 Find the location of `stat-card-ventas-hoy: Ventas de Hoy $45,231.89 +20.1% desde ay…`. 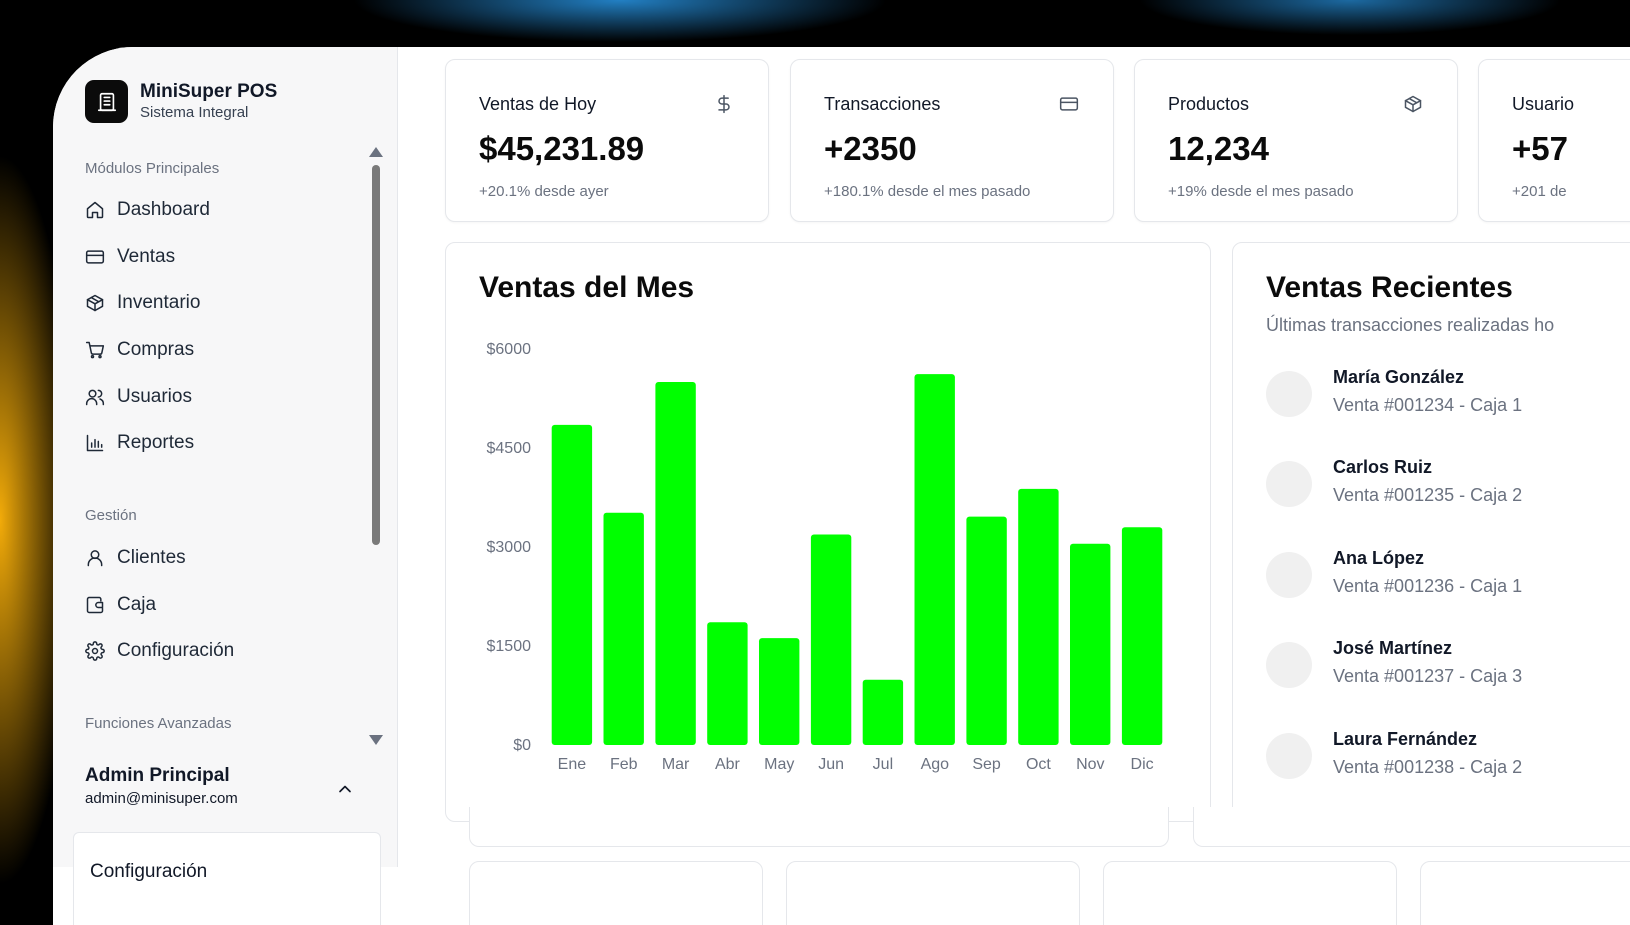

stat-card-ventas-hoy: Ventas de Hoy $45,231.89 +20.1% desde ay… is located at coordinates (607, 140).